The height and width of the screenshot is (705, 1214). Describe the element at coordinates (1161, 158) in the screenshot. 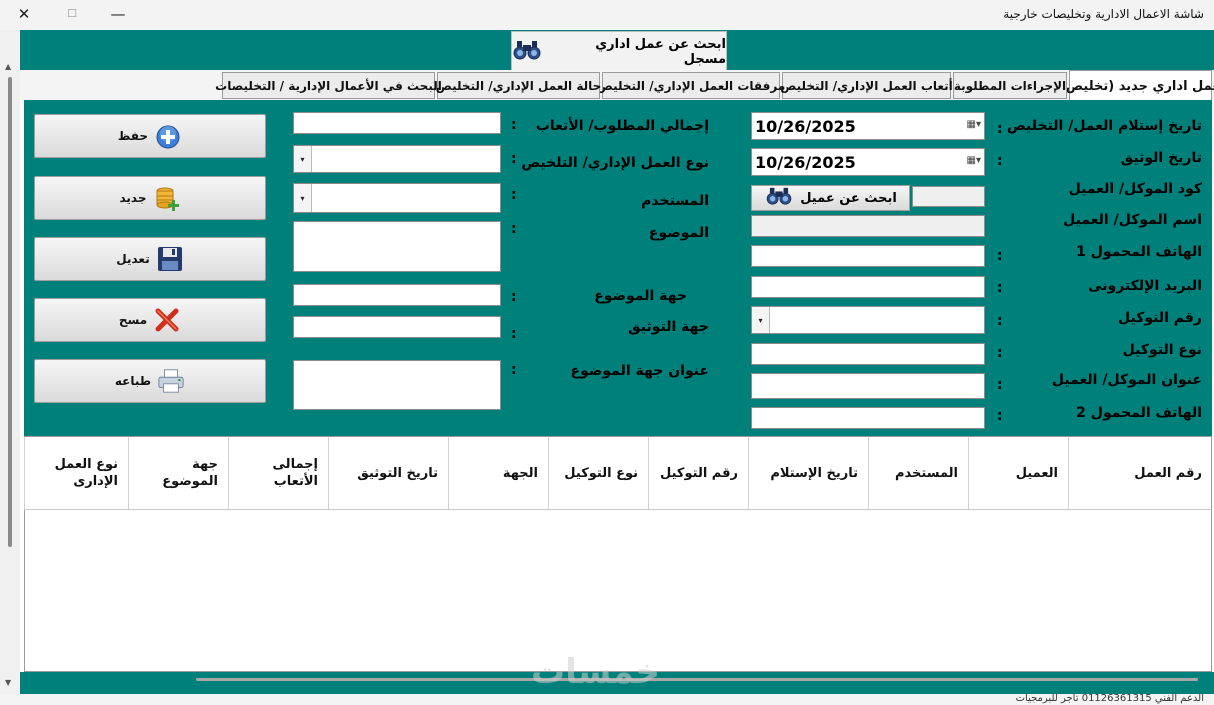

I see `authentication-date-label: تاريخ الوثيق` at that location.